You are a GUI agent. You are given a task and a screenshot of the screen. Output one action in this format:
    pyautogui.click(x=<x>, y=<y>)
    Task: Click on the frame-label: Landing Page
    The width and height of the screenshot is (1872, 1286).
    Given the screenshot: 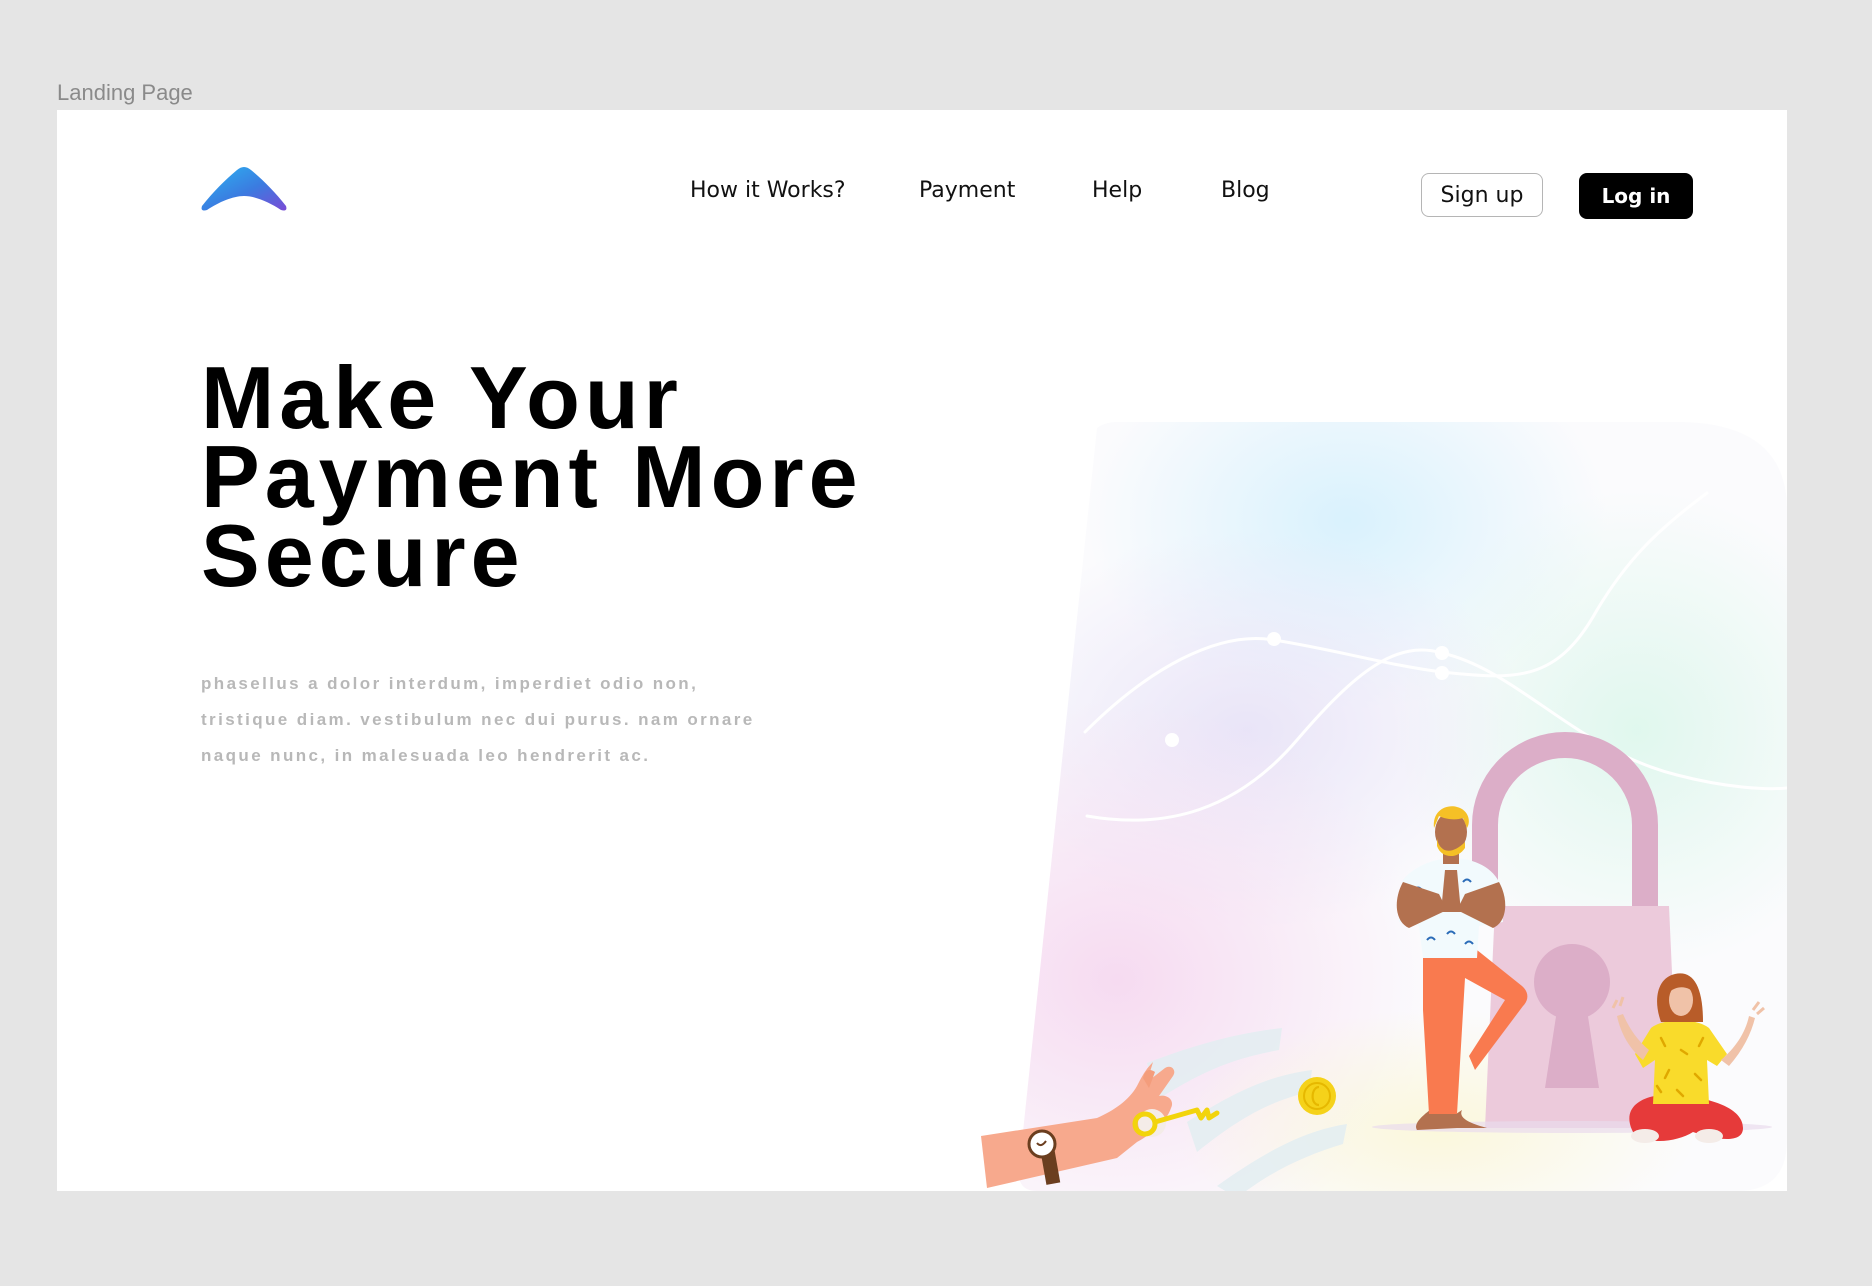 What is the action you would take?
    pyautogui.click(x=125, y=92)
    